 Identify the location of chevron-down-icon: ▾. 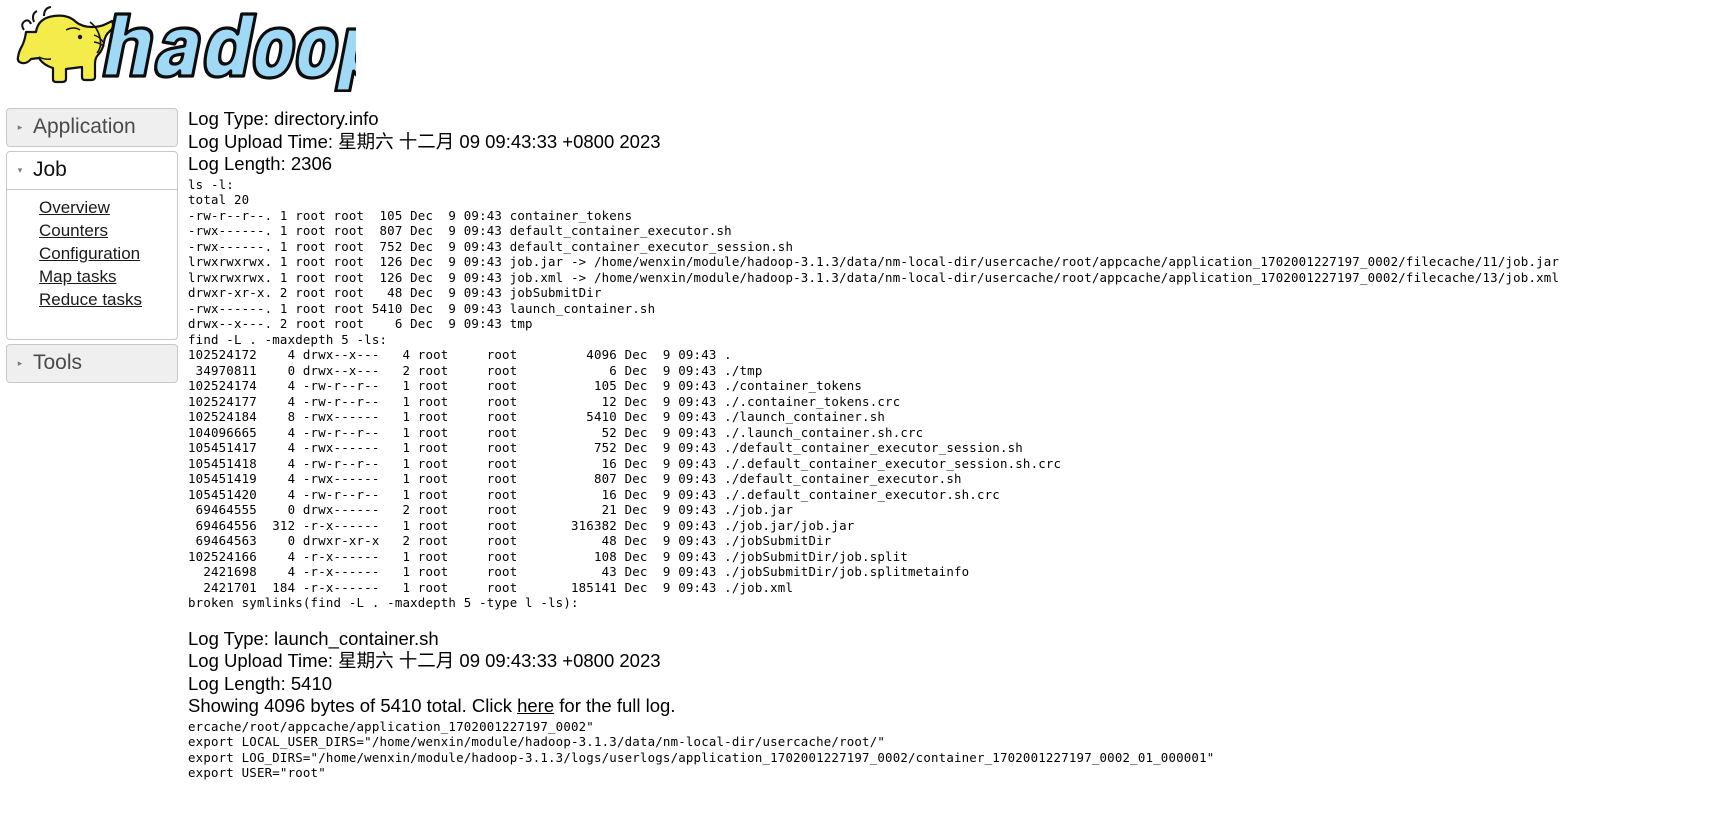
(20, 169).